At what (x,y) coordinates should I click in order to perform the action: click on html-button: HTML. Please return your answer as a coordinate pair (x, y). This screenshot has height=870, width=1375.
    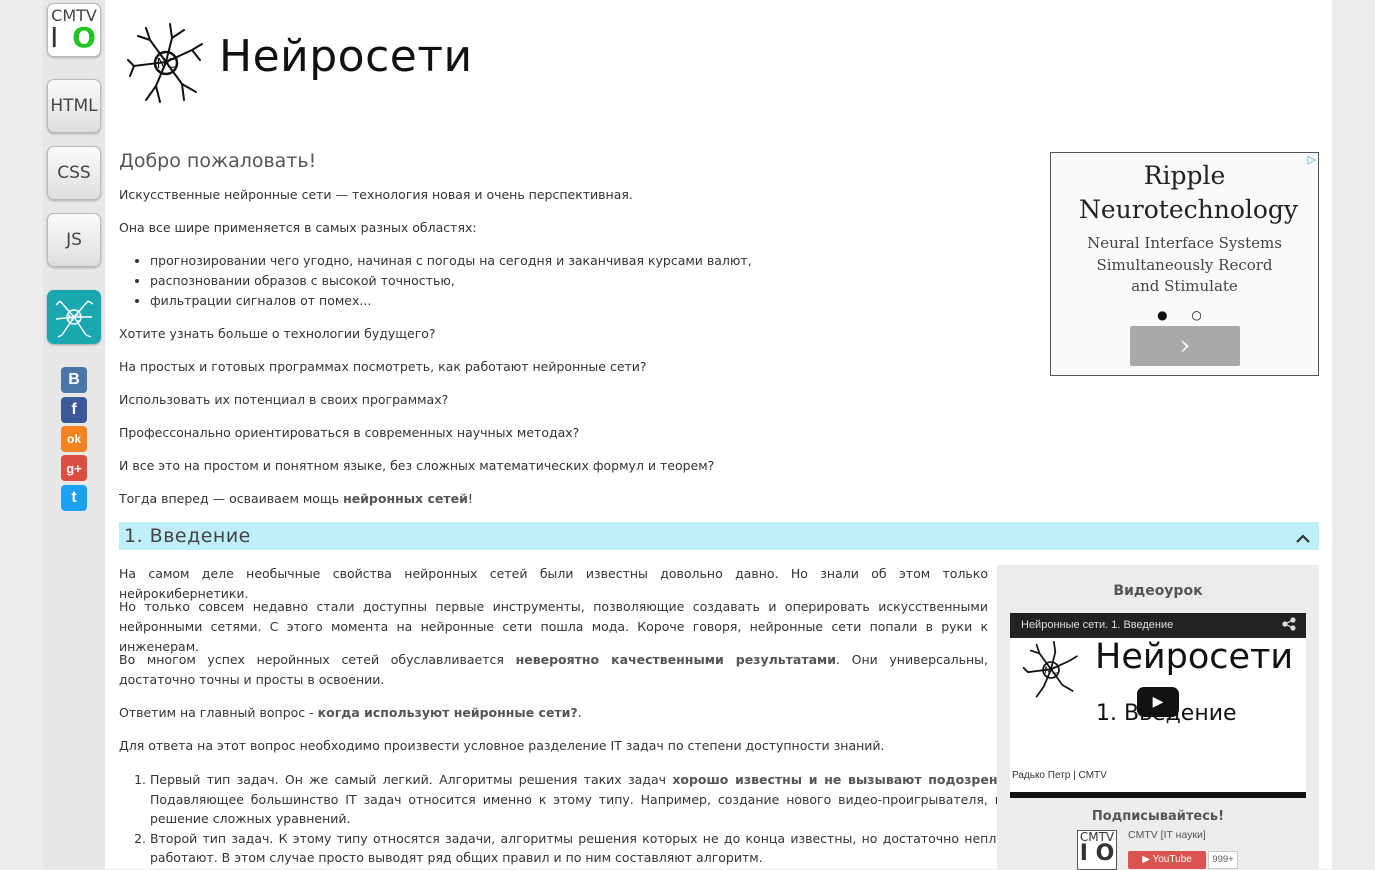
    Looking at the image, I should click on (74, 106).